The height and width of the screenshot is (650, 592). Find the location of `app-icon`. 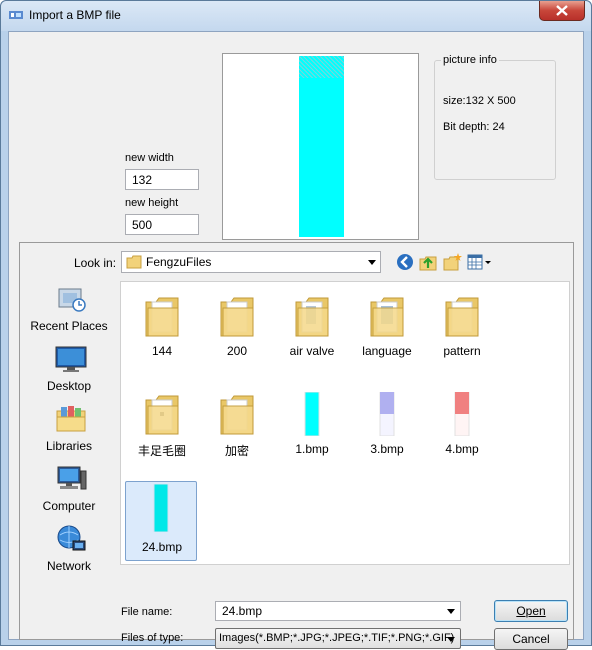

app-icon is located at coordinates (16, 15).